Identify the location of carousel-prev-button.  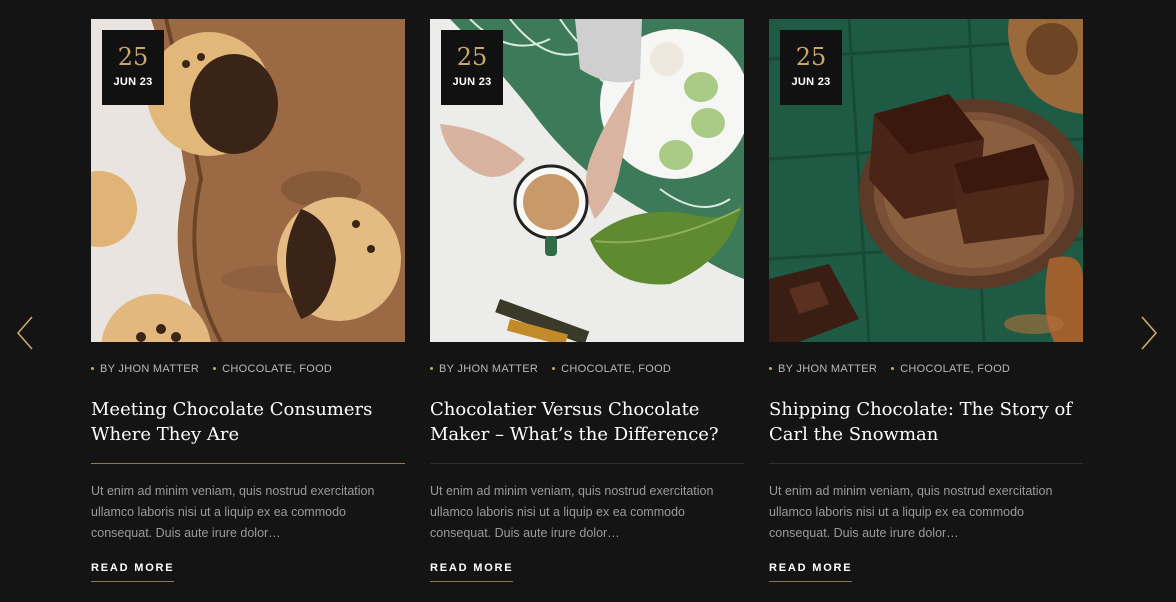
(25, 333).